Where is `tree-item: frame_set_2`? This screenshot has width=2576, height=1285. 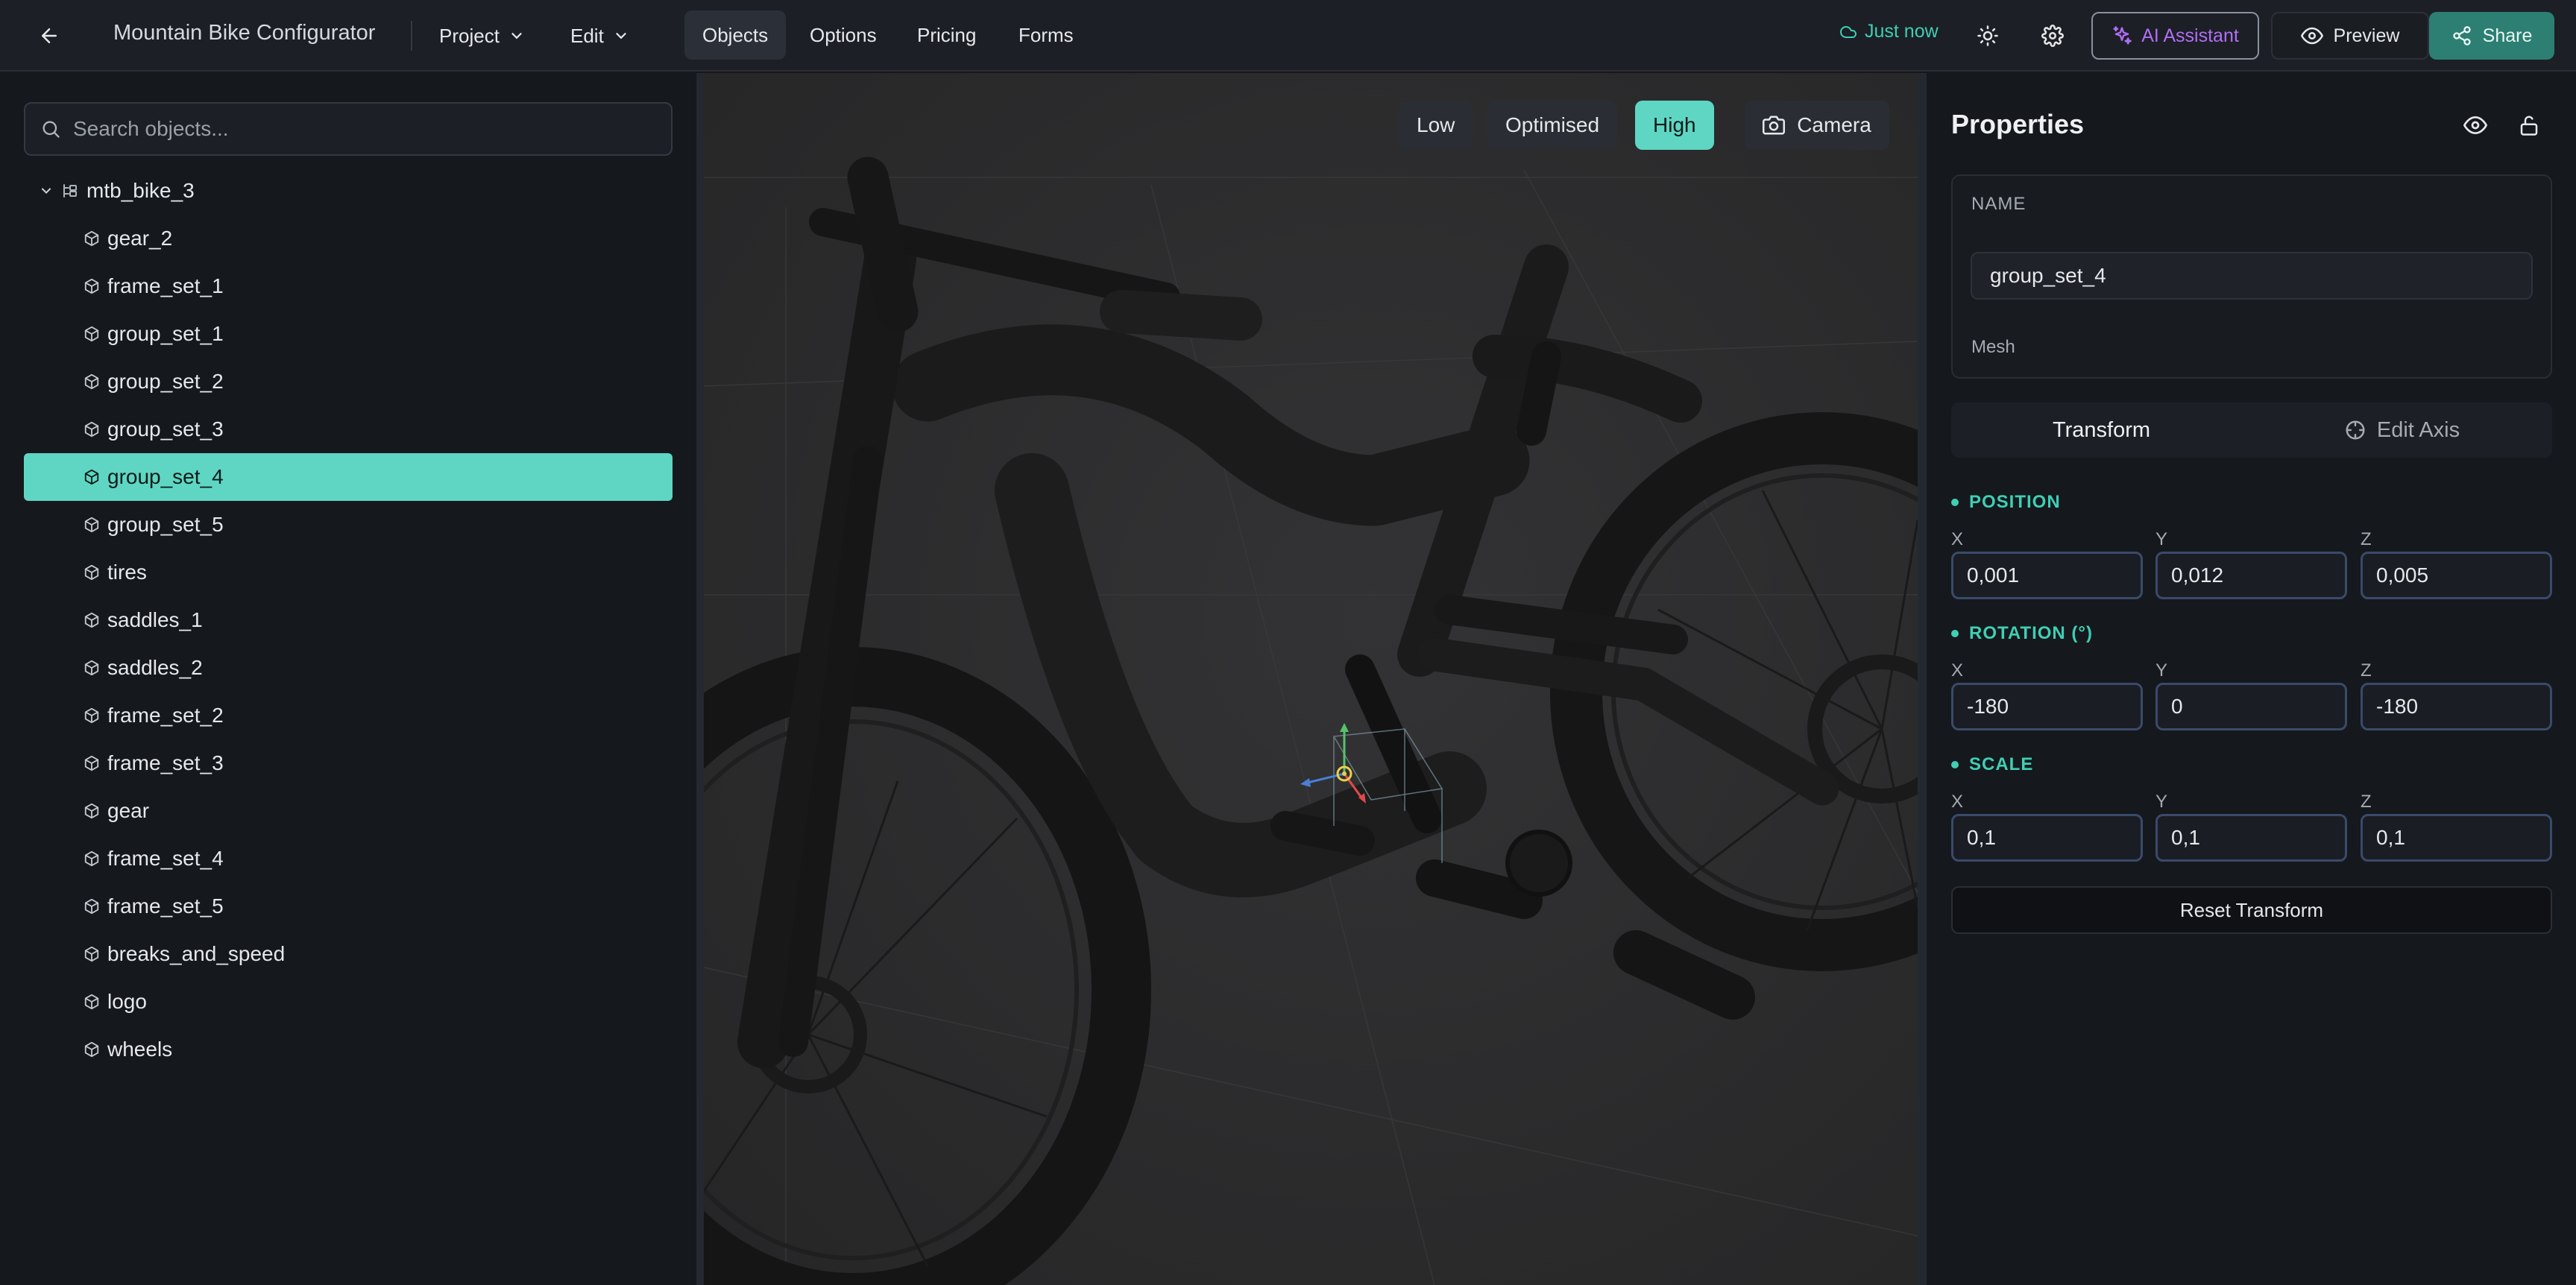
tree-item: frame_set_2 is located at coordinates (348, 715).